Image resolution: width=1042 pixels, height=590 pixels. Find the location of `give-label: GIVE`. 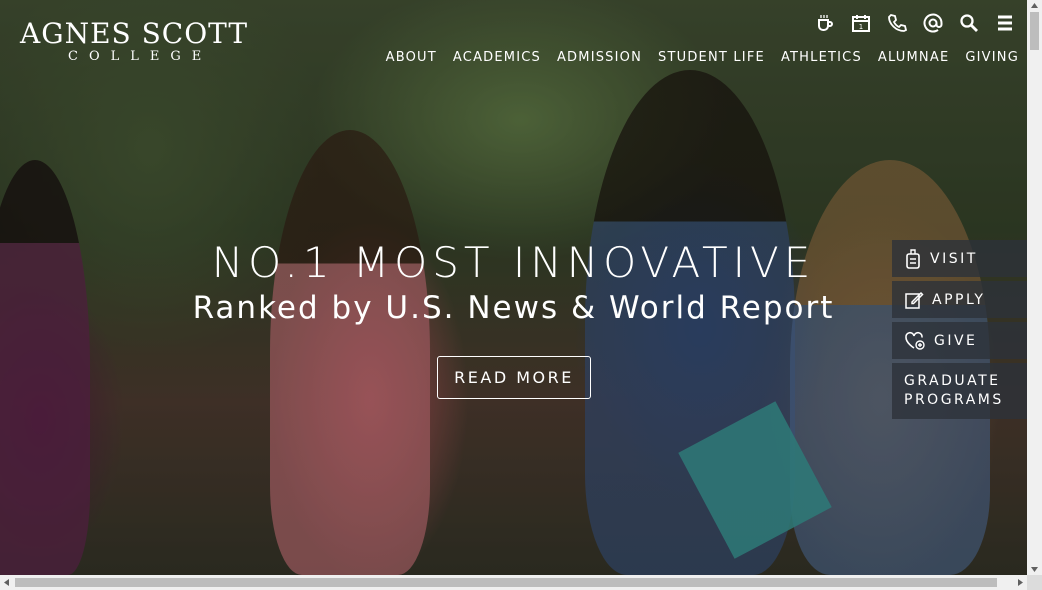

give-label: GIVE is located at coordinates (956, 340).